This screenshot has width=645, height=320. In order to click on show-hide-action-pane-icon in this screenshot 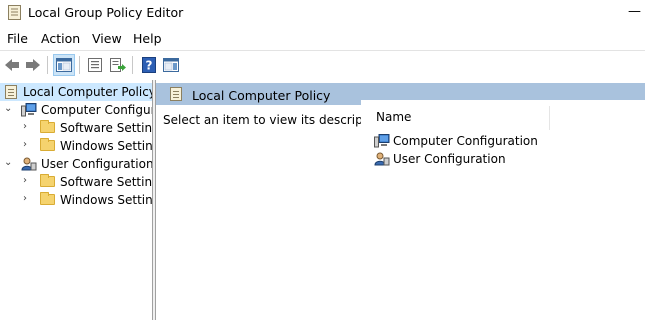, I will do `click(171, 65)`.